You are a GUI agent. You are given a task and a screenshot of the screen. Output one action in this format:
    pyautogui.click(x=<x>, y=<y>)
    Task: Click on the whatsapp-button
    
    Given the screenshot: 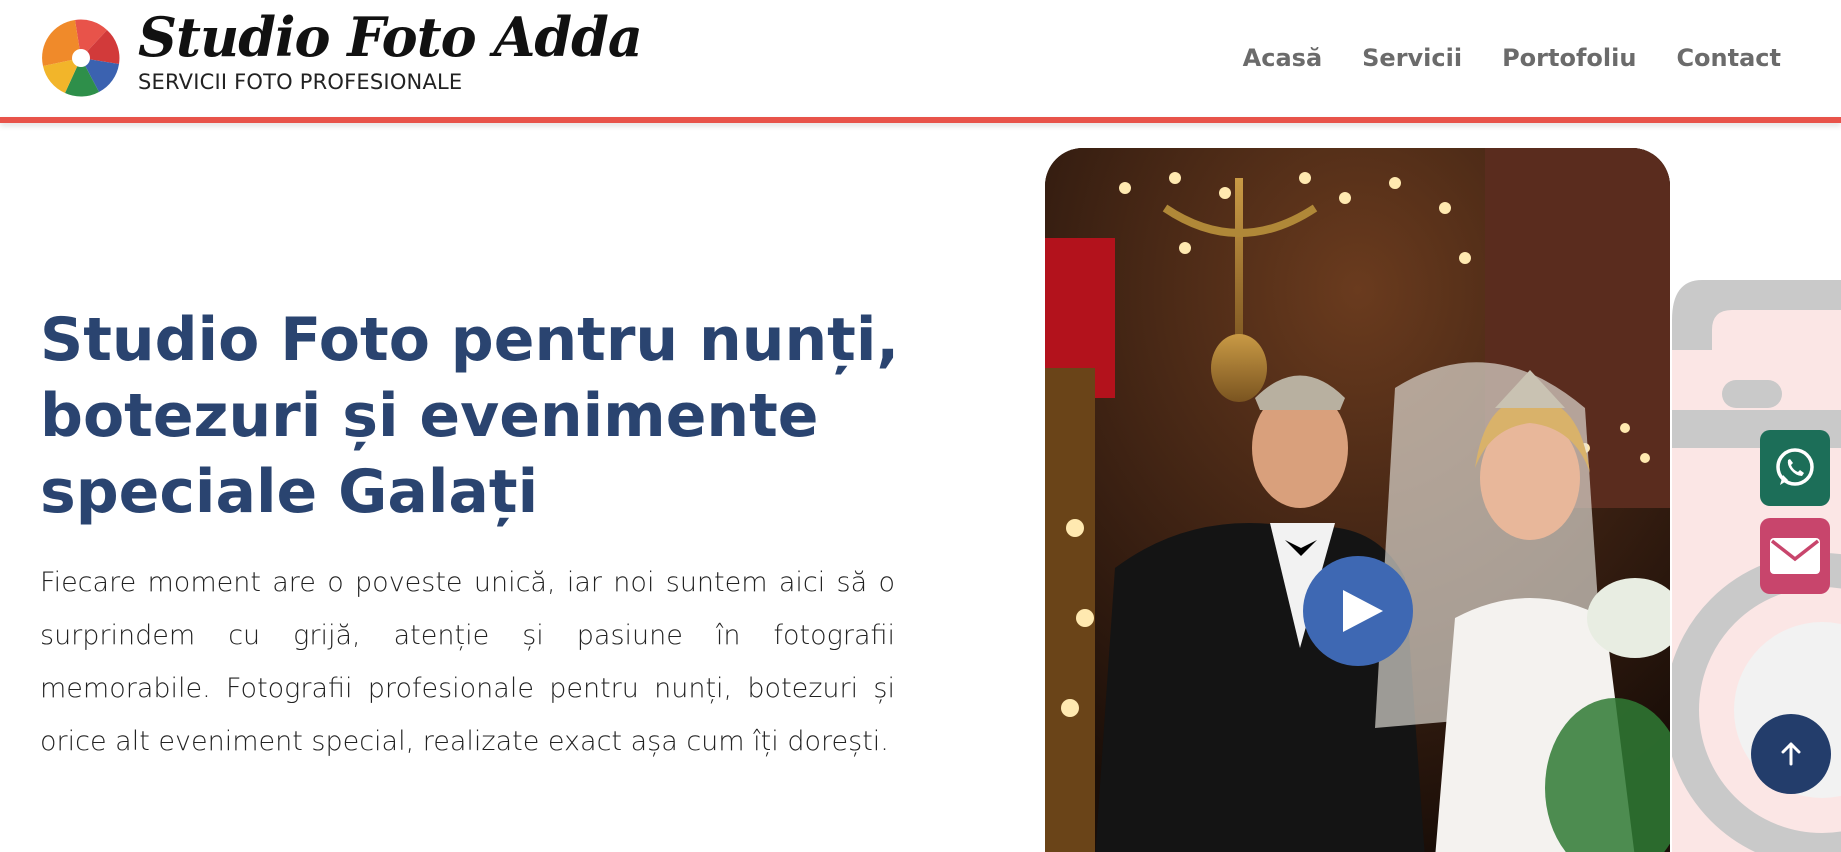 What is the action you would take?
    pyautogui.click(x=1795, y=468)
    